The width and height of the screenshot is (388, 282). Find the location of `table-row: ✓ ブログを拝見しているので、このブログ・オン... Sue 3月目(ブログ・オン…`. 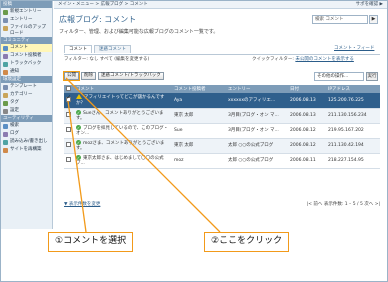

table-row: ✓ ブログを拝見しているので、このブログ・オン... Sue 3月目(ブログ・オン… is located at coordinates (222, 131).